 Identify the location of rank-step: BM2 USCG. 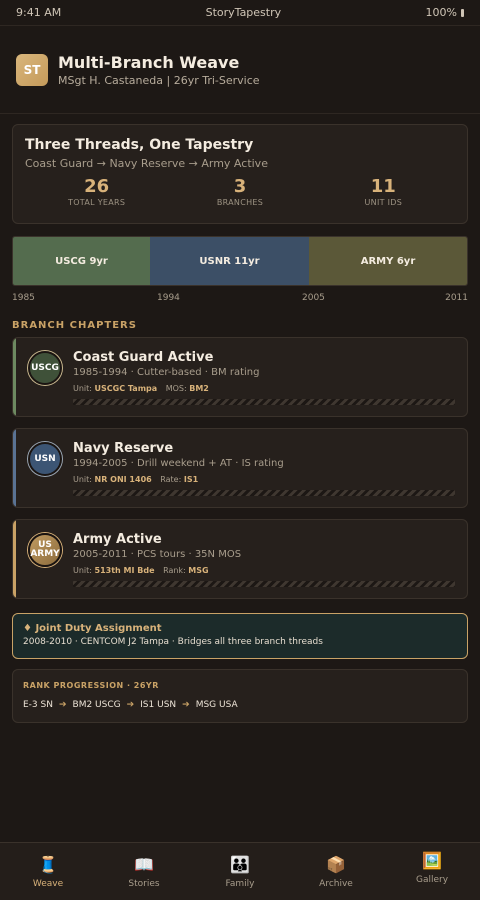
(96, 705).